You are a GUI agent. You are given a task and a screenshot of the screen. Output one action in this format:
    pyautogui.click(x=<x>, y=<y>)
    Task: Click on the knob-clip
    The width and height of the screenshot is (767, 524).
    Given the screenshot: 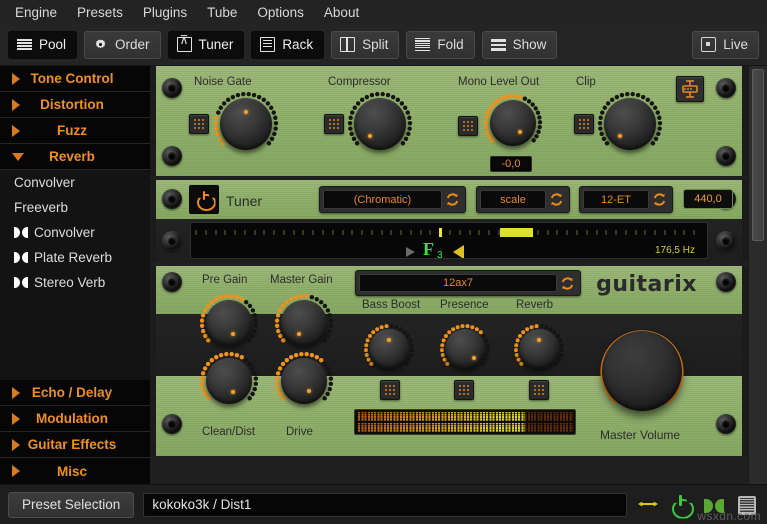 What is the action you would take?
    pyautogui.click(x=630, y=124)
    